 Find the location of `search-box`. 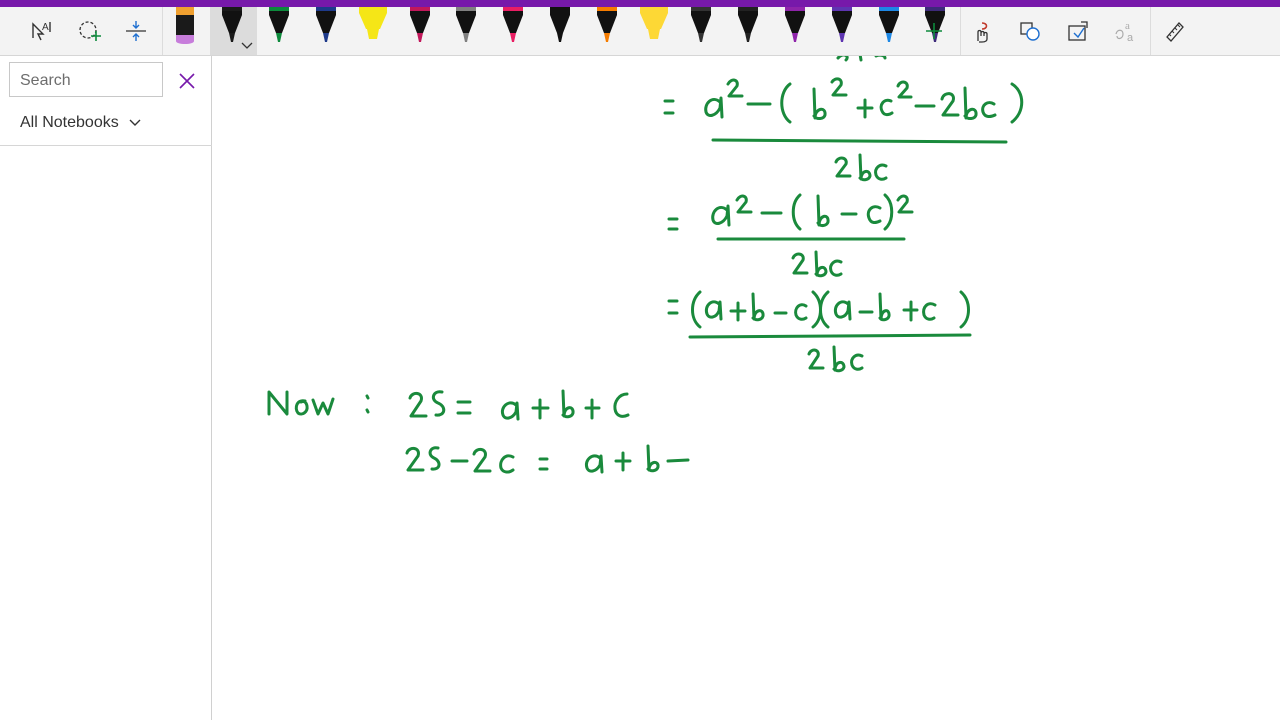

search-box is located at coordinates (86, 79).